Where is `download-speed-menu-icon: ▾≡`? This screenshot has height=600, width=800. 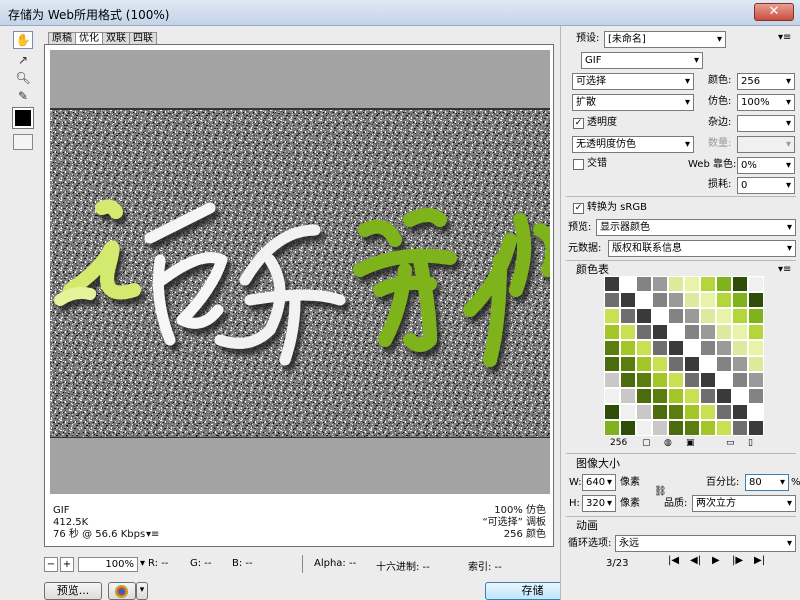 download-speed-menu-icon: ▾≡ is located at coordinates (152, 535).